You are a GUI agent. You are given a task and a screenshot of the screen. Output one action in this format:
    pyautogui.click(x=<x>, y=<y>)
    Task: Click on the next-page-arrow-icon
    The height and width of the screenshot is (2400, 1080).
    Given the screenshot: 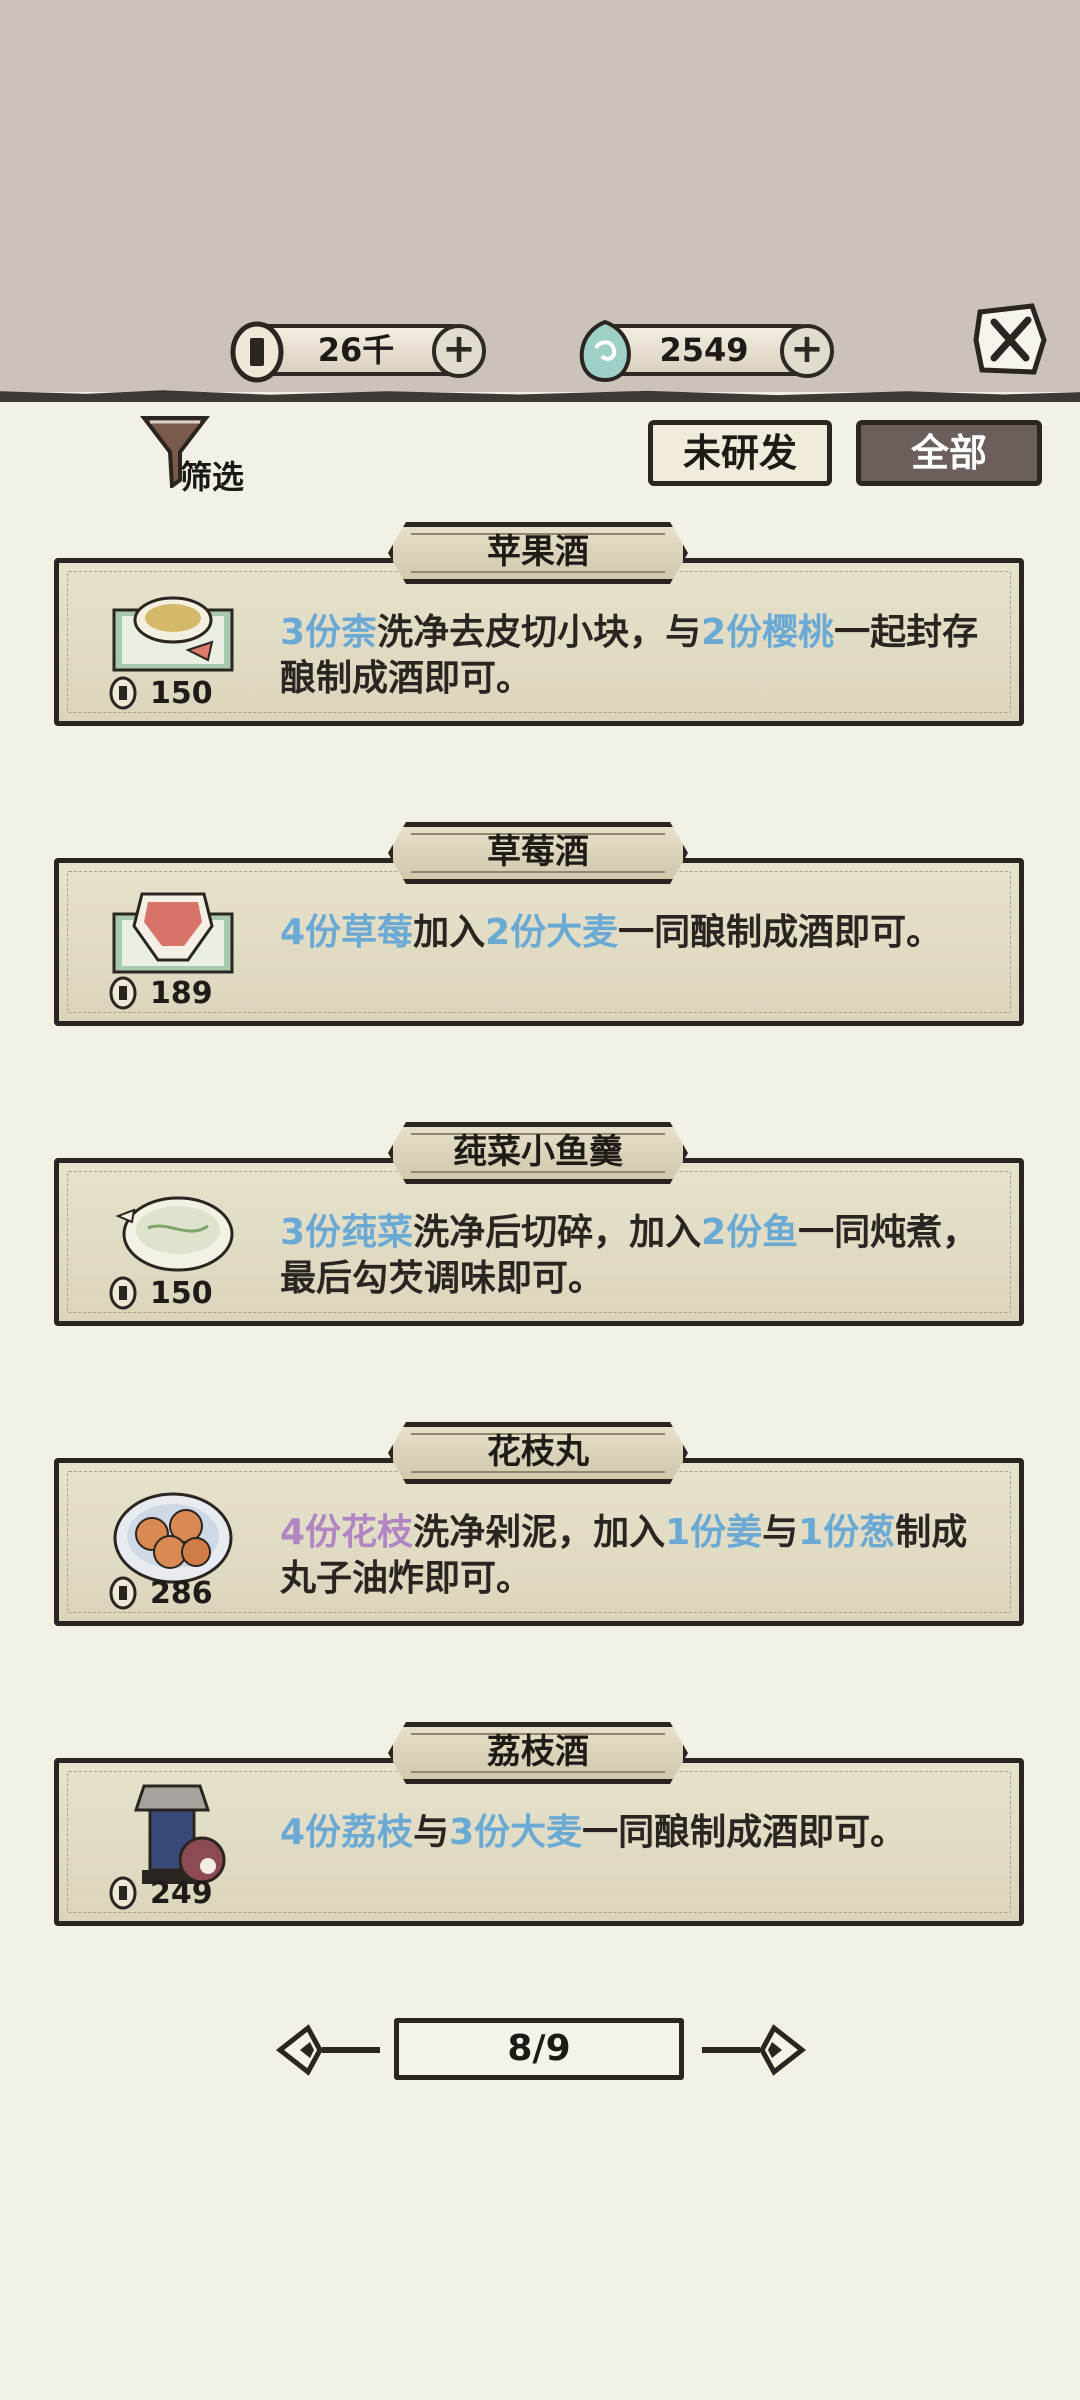 What is the action you would take?
    pyautogui.click(x=753, y=2050)
    